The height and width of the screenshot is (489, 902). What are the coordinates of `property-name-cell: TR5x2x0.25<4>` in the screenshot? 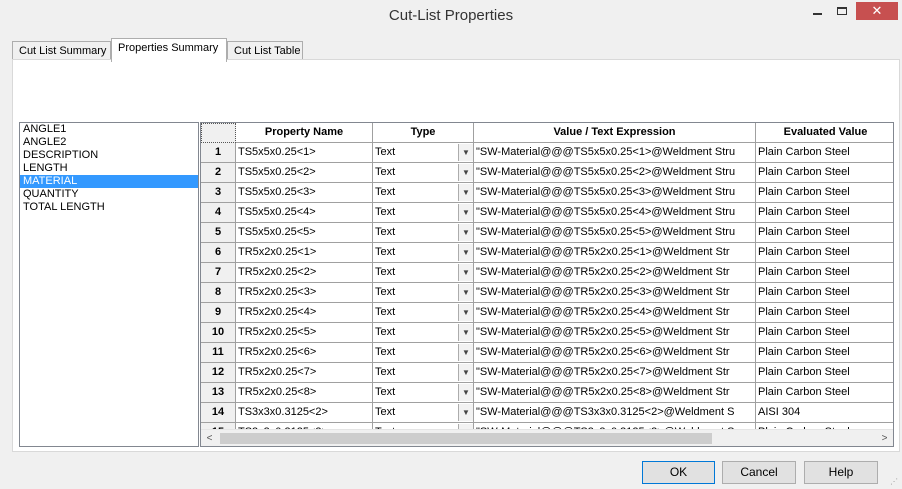 It's located at (304, 313).